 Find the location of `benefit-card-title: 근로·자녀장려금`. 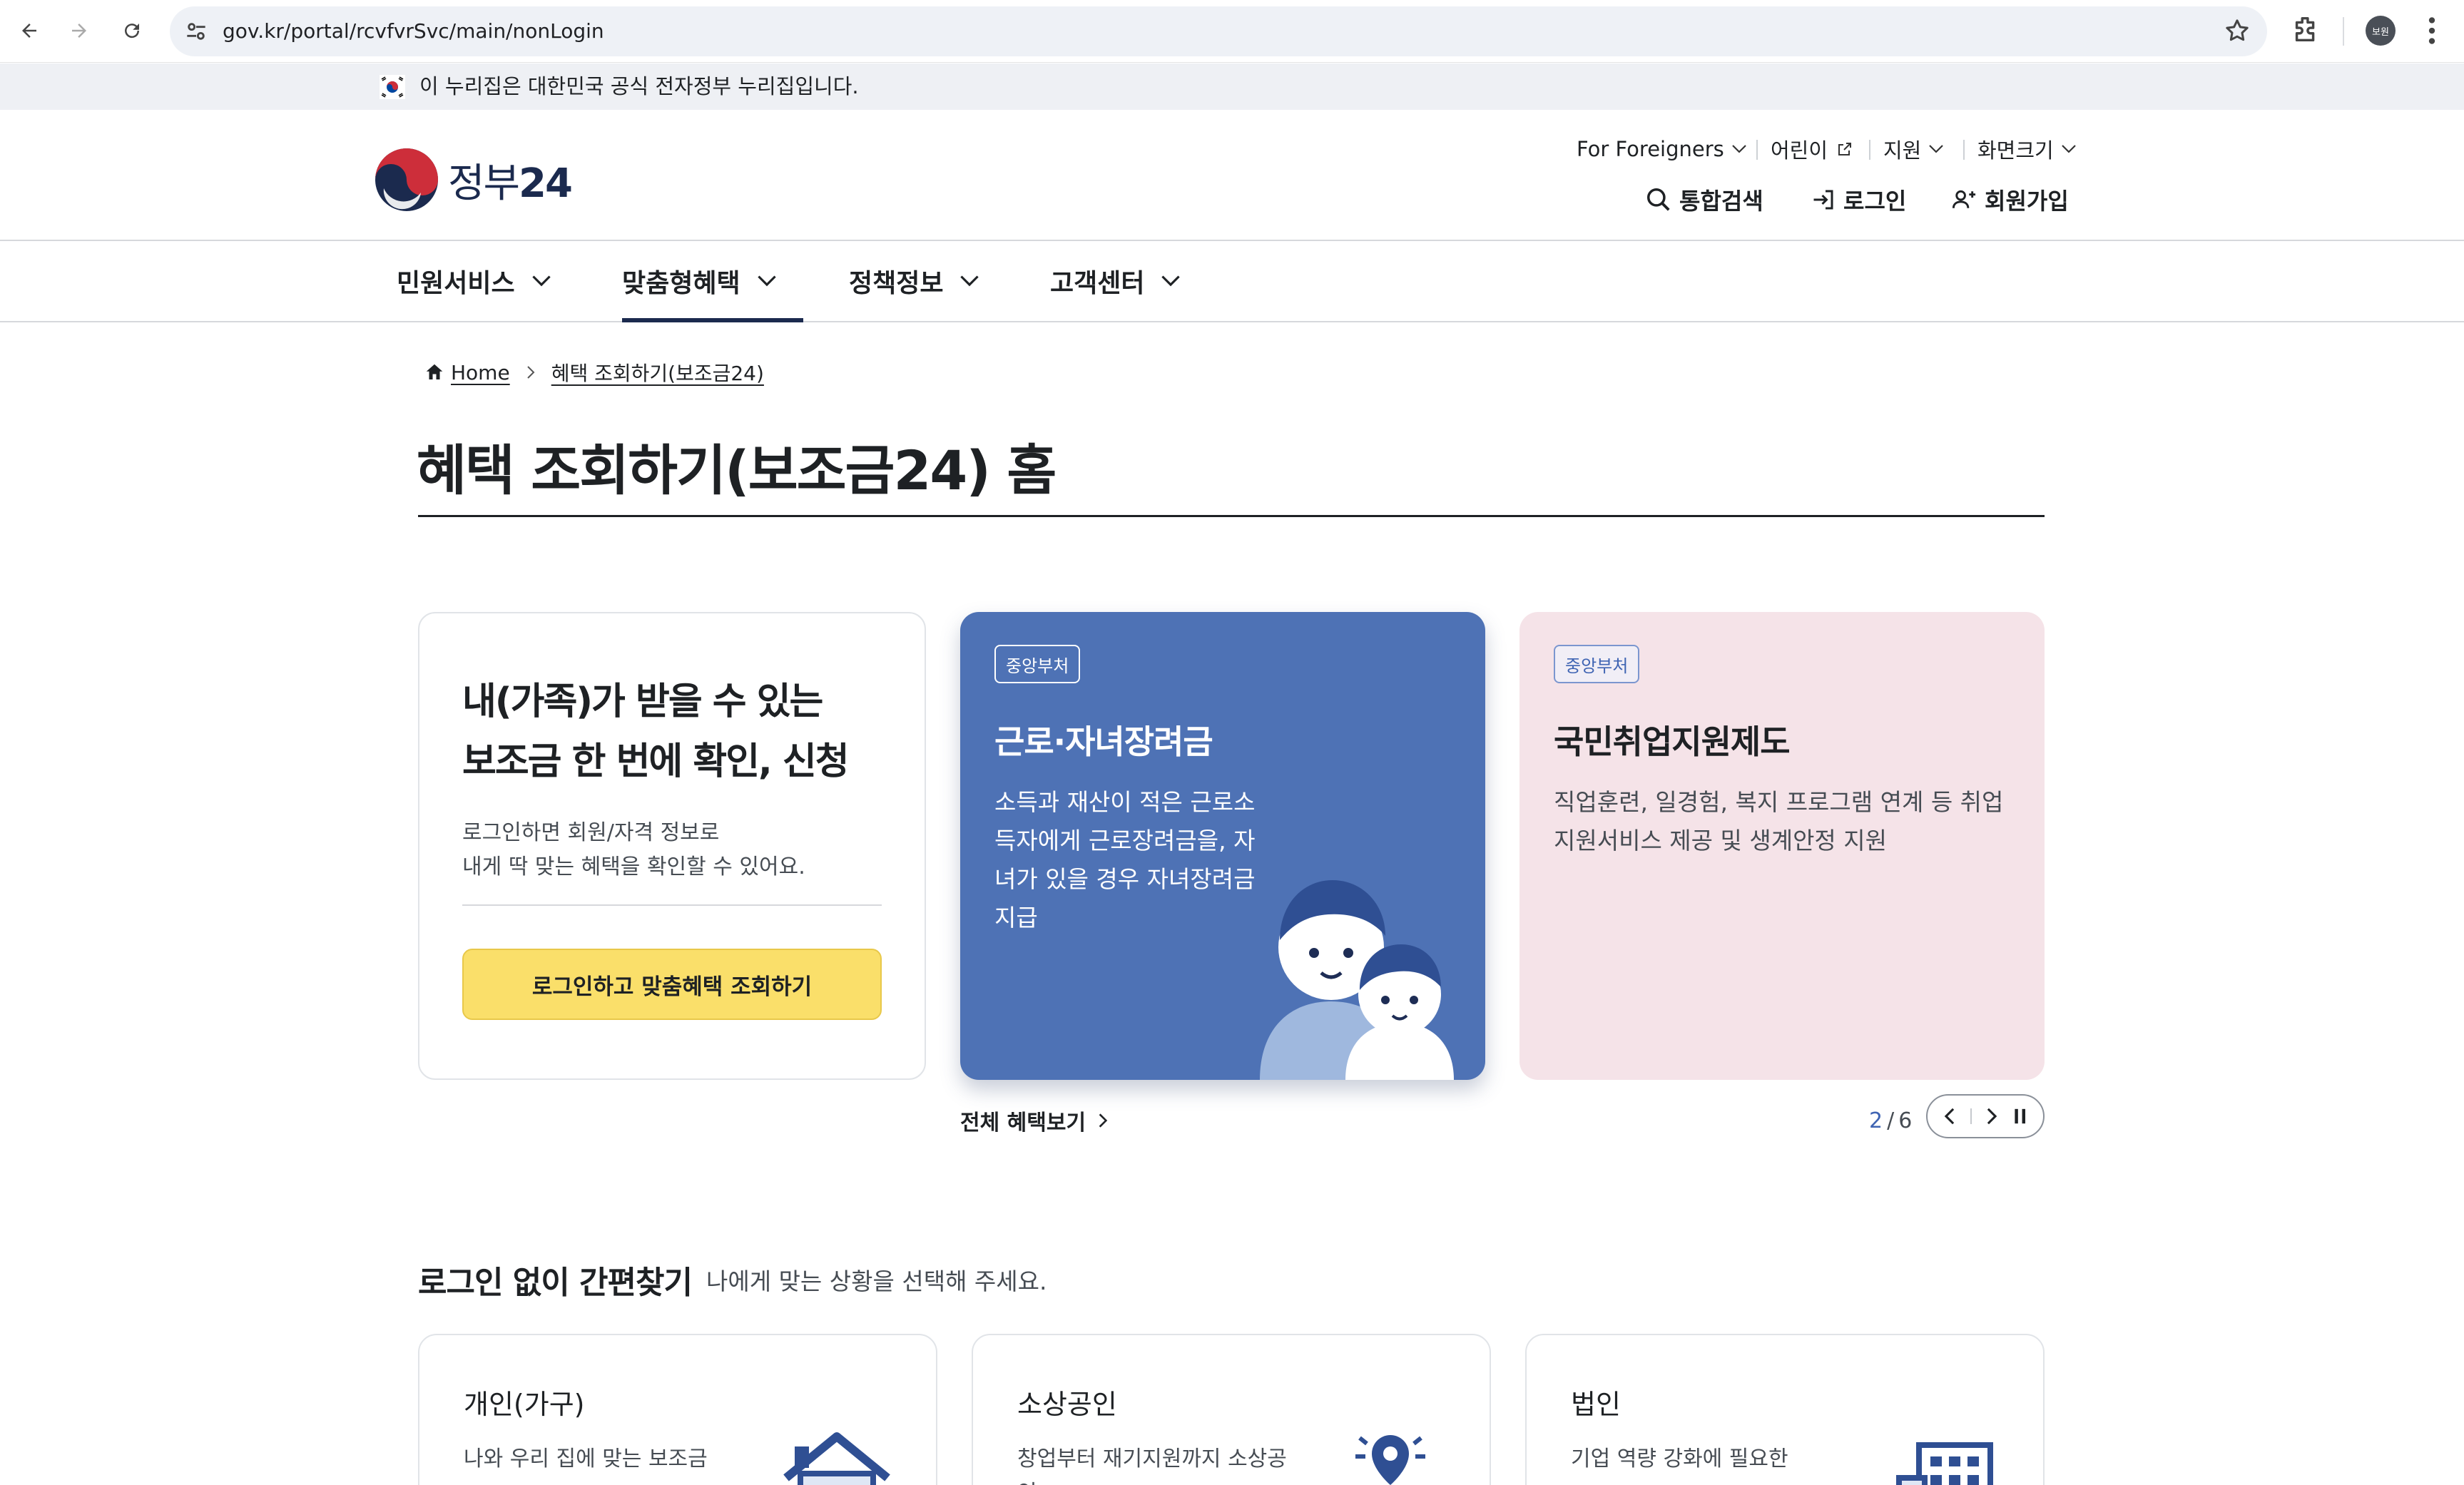

benefit-card-title: 근로·자녀장려금 is located at coordinates (1103, 742).